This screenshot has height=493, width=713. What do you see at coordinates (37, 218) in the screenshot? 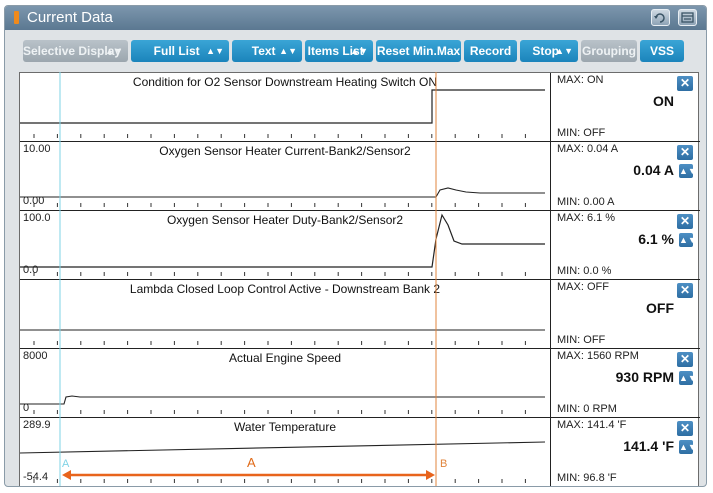
I see `y-axis-max: 100.0` at bounding box center [37, 218].